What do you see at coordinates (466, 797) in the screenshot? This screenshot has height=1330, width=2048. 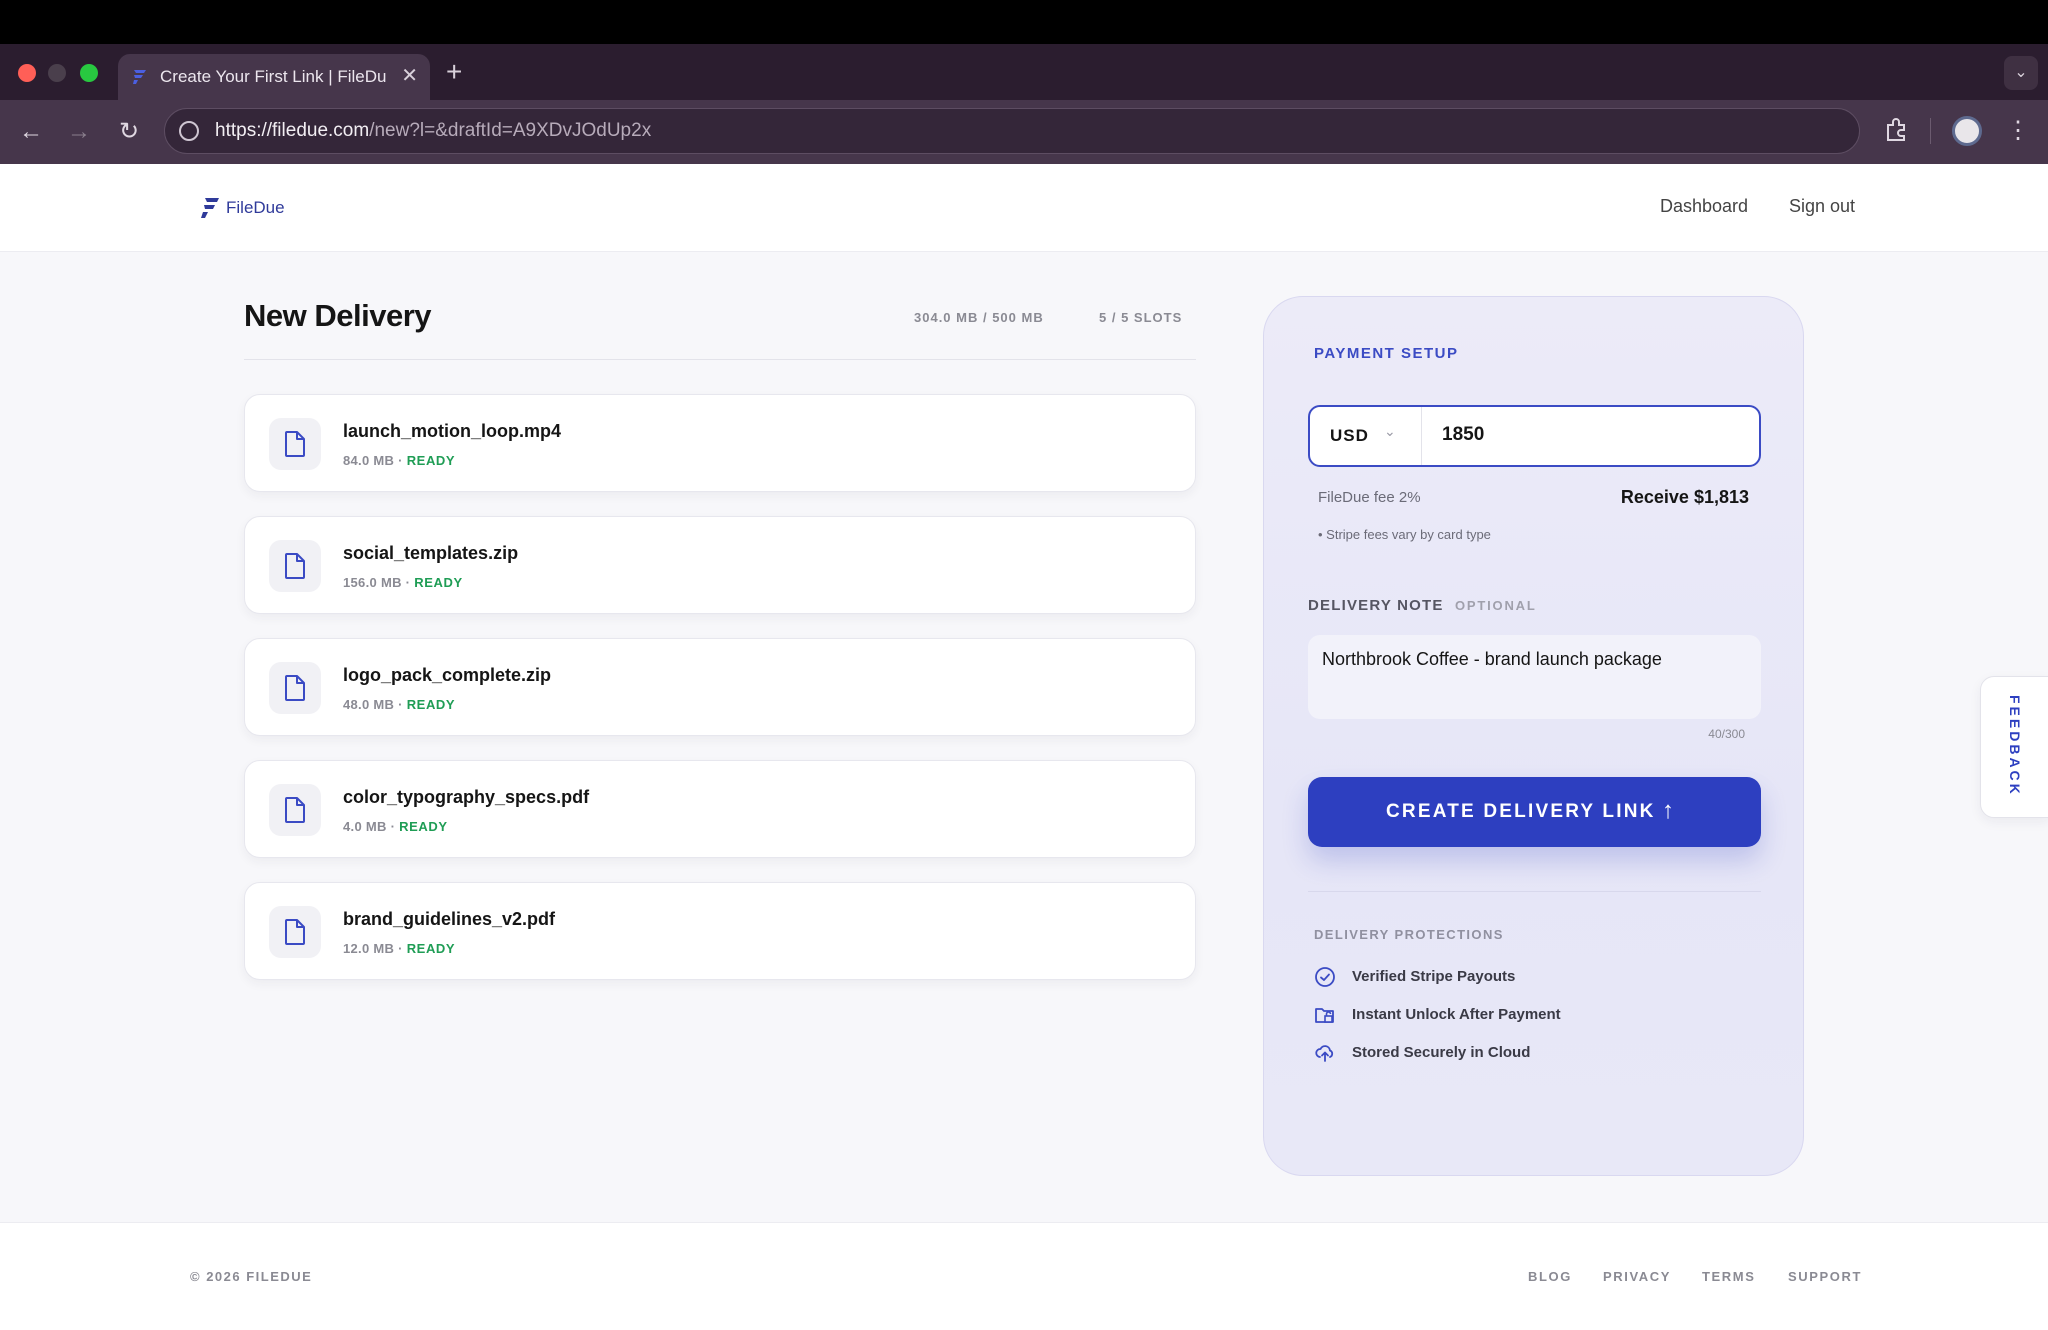 I see `file-name: color_typography_specs.pdf` at bounding box center [466, 797].